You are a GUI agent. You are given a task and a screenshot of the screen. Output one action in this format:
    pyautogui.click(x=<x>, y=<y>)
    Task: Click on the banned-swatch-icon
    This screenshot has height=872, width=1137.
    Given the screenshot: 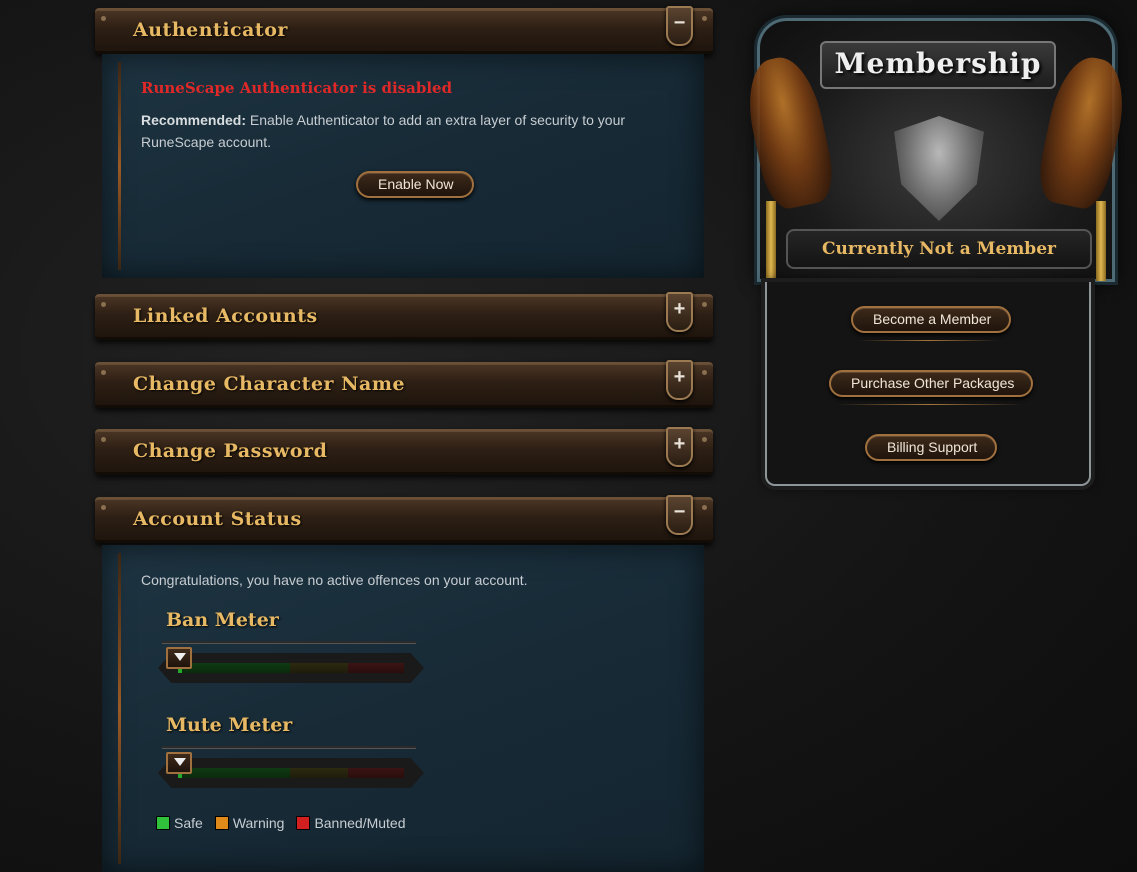 What is the action you would take?
    pyautogui.click(x=303, y=823)
    